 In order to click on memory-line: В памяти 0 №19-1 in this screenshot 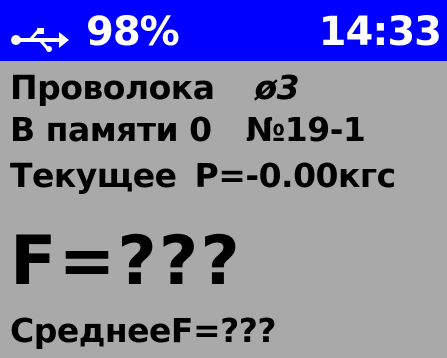, I will do `click(188, 130)`.